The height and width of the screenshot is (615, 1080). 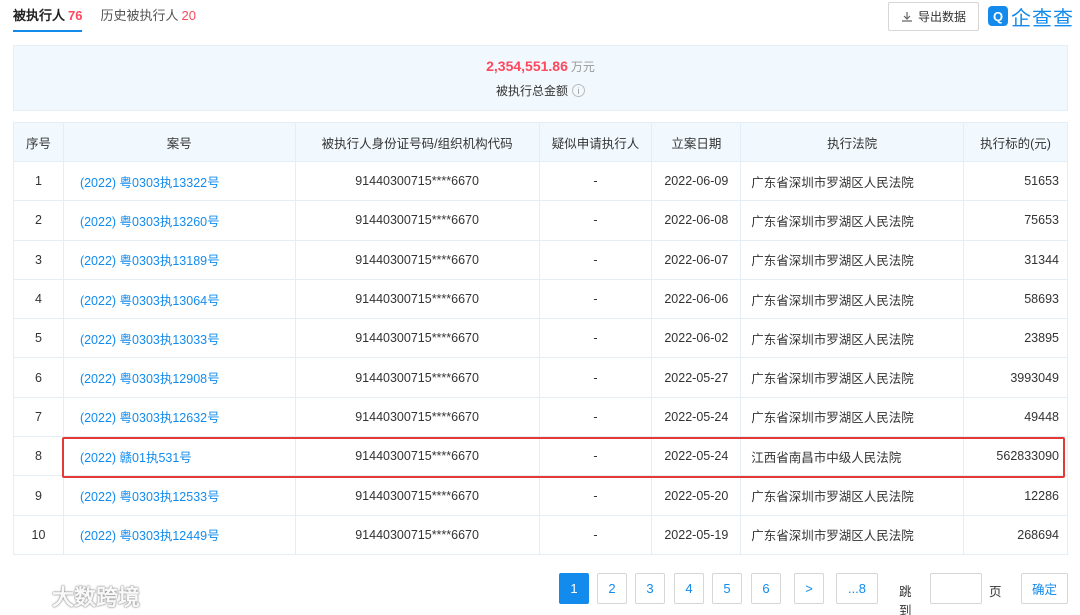 I want to click on tab-executed-person: 被执行人 76, so click(x=48, y=16).